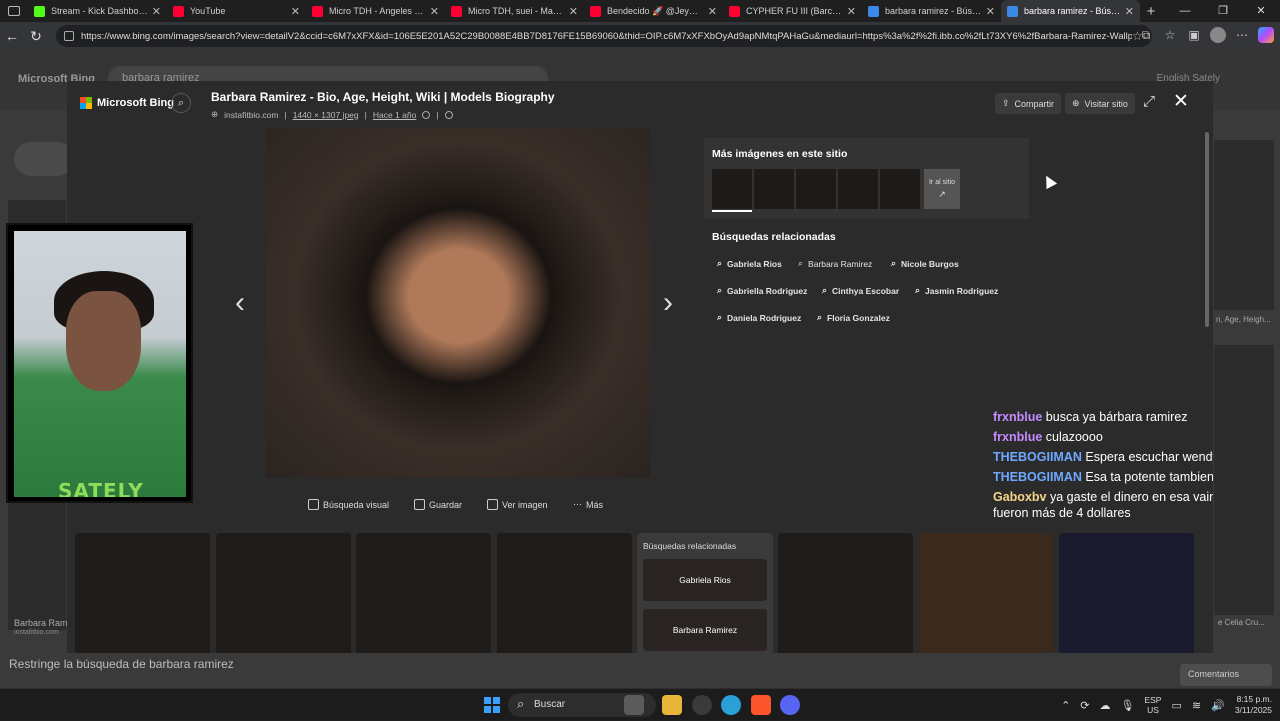 The height and width of the screenshot is (721, 1280). What do you see at coordinates (1242, 35) in the screenshot?
I see `more-menu-icon: ⋯` at bounding box center [1242, 35].